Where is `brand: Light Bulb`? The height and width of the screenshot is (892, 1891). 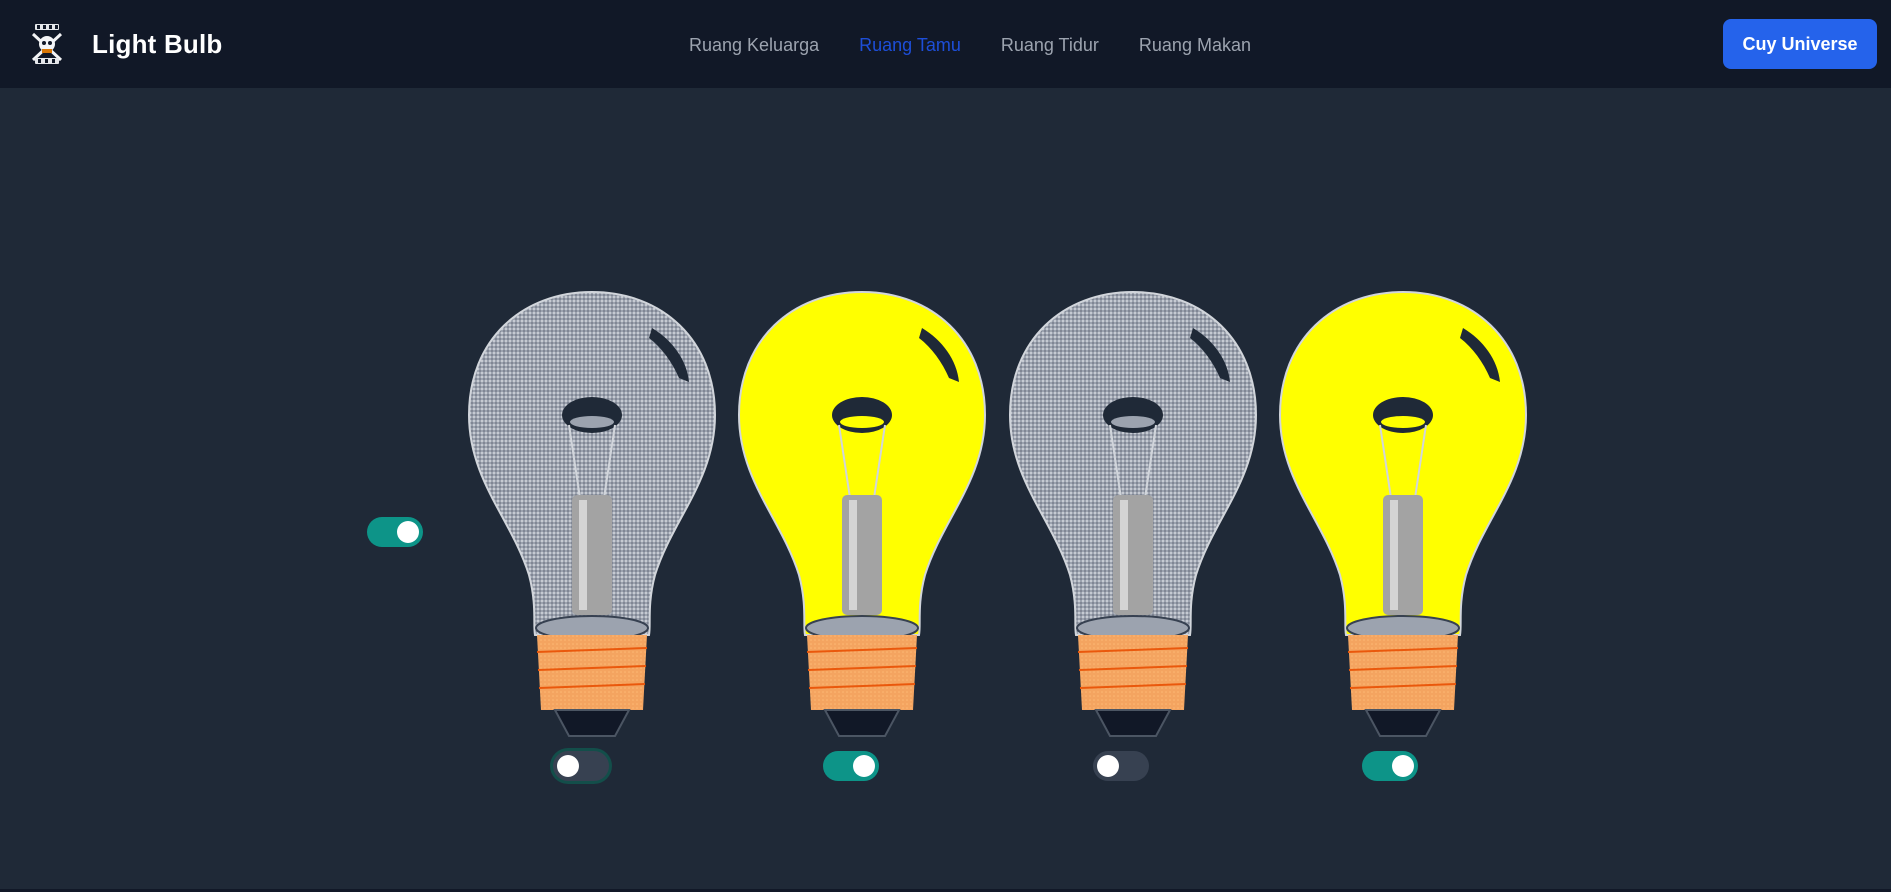
brand: Light Bulb is located at coordinates (126, 44).